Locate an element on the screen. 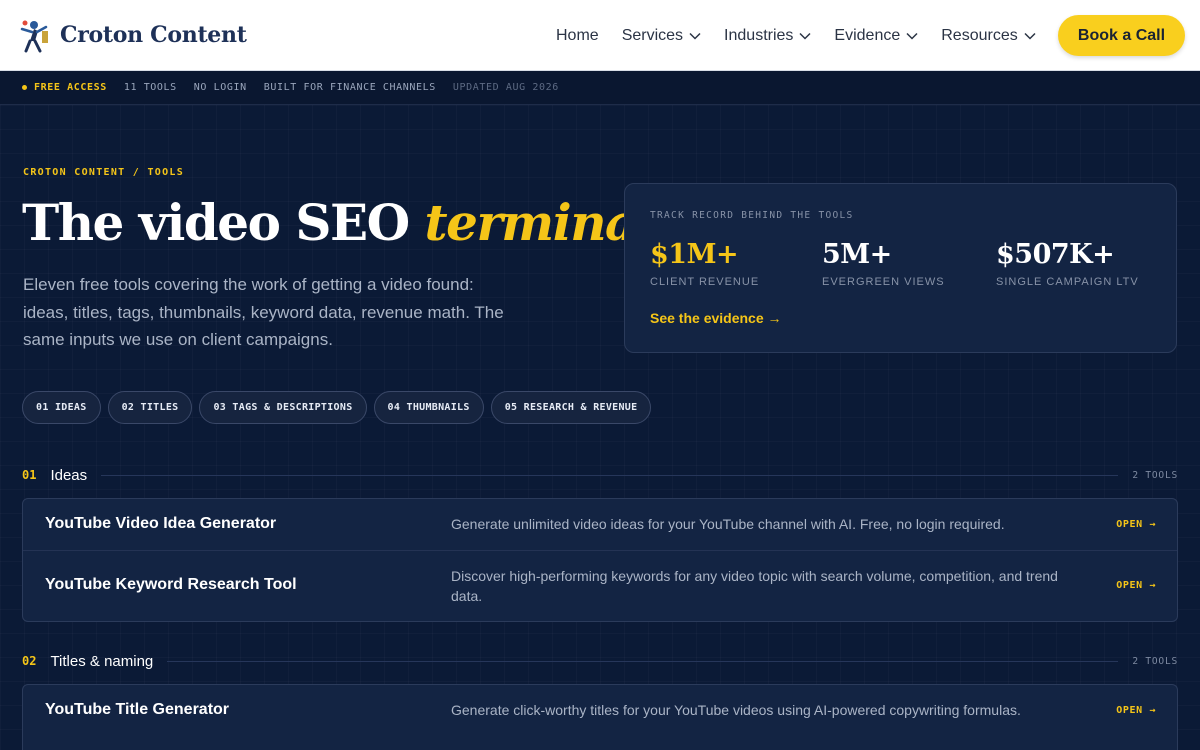 Image resolution: width=1200 pixels, height=750 pixels. book-call-button: Book a Call is located at coordinates (1121, 35).